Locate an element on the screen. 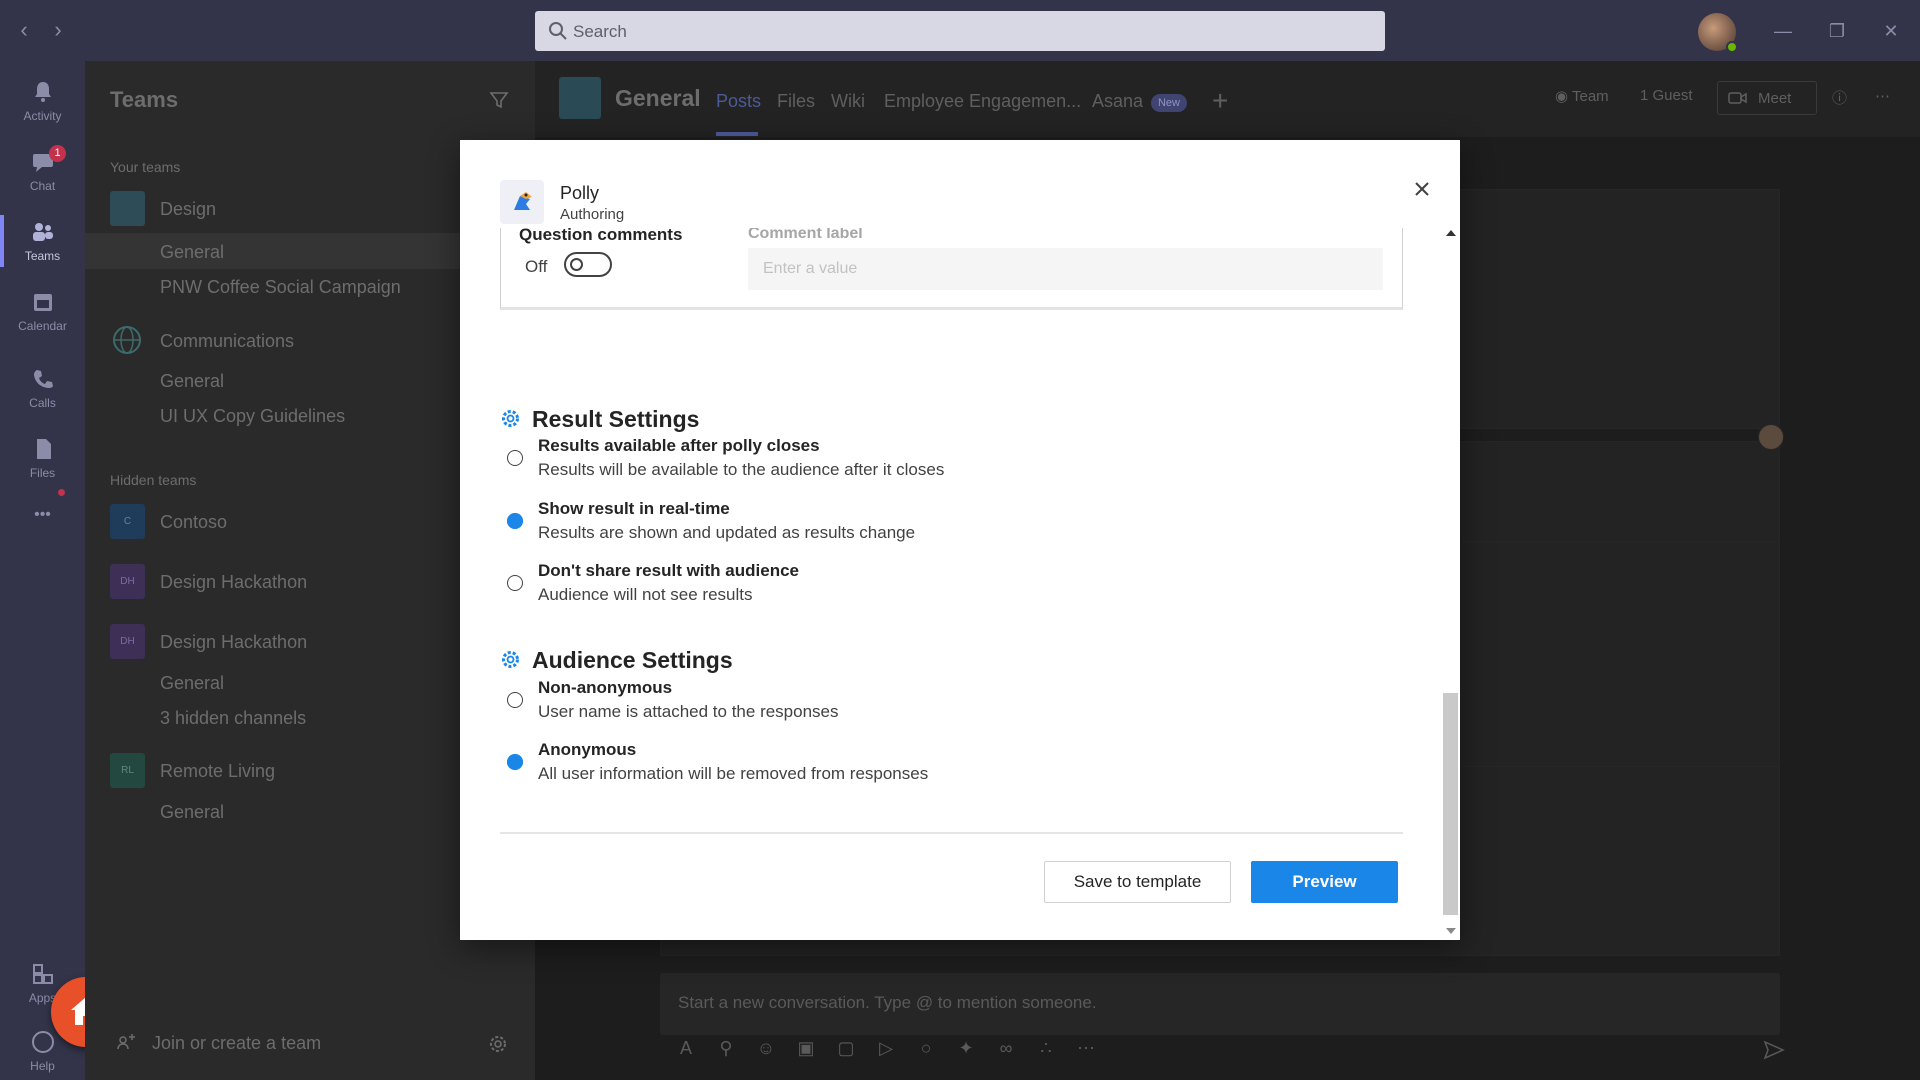  rail-label: Calls is located at coordinates (42, 403).